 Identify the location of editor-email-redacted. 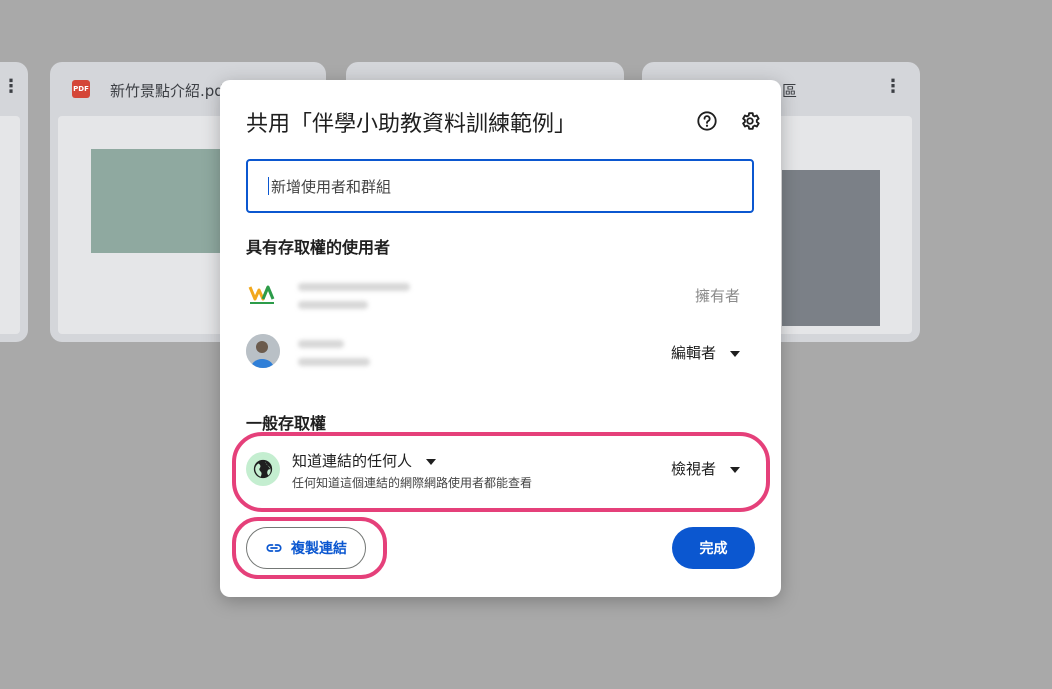
(334, 362).